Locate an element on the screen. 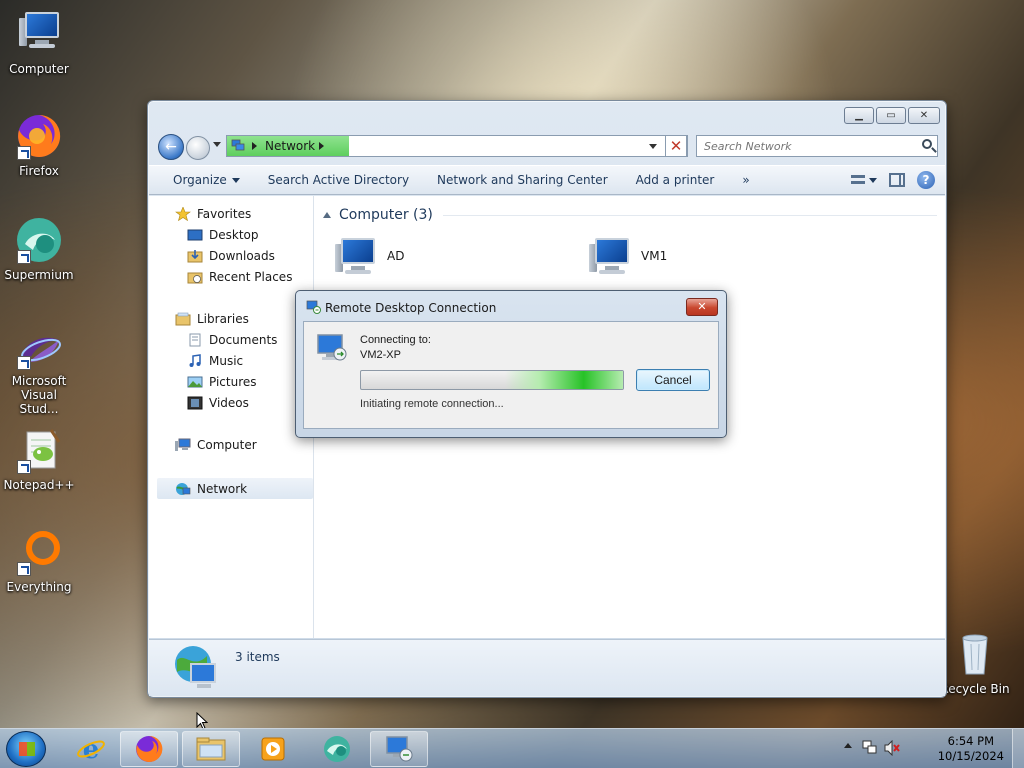 The height and width of the screenshot is (768, 1024). nav-computer: Computer is located at coordinates (216, 445).